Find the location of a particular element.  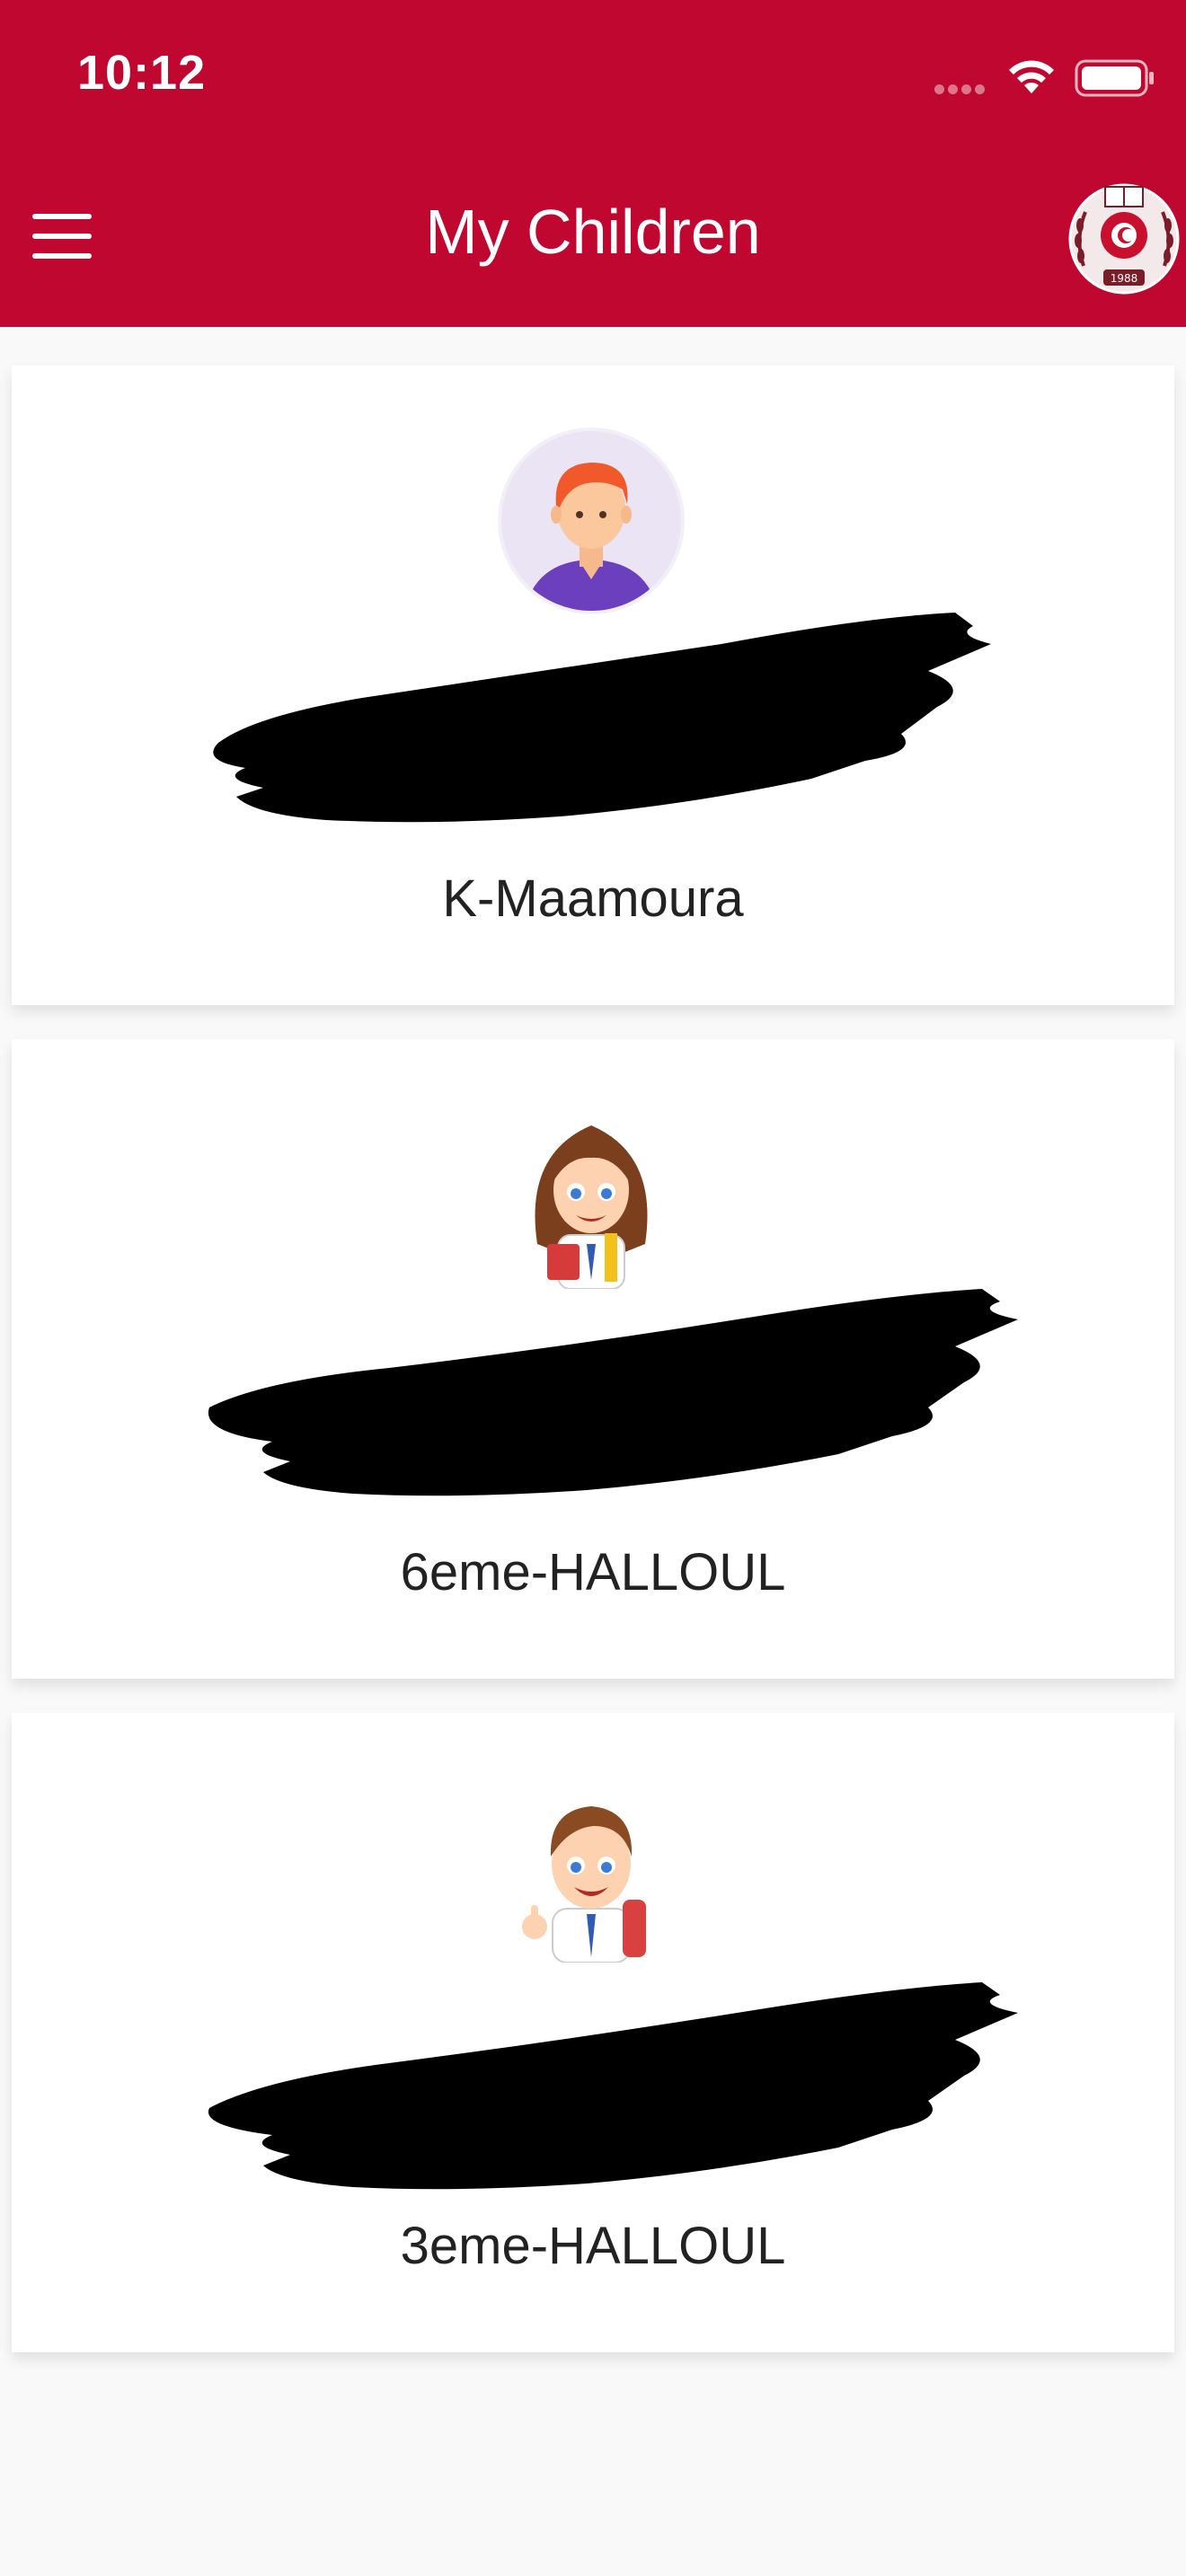

wifi-icon is located at coordinates (1031, 76).